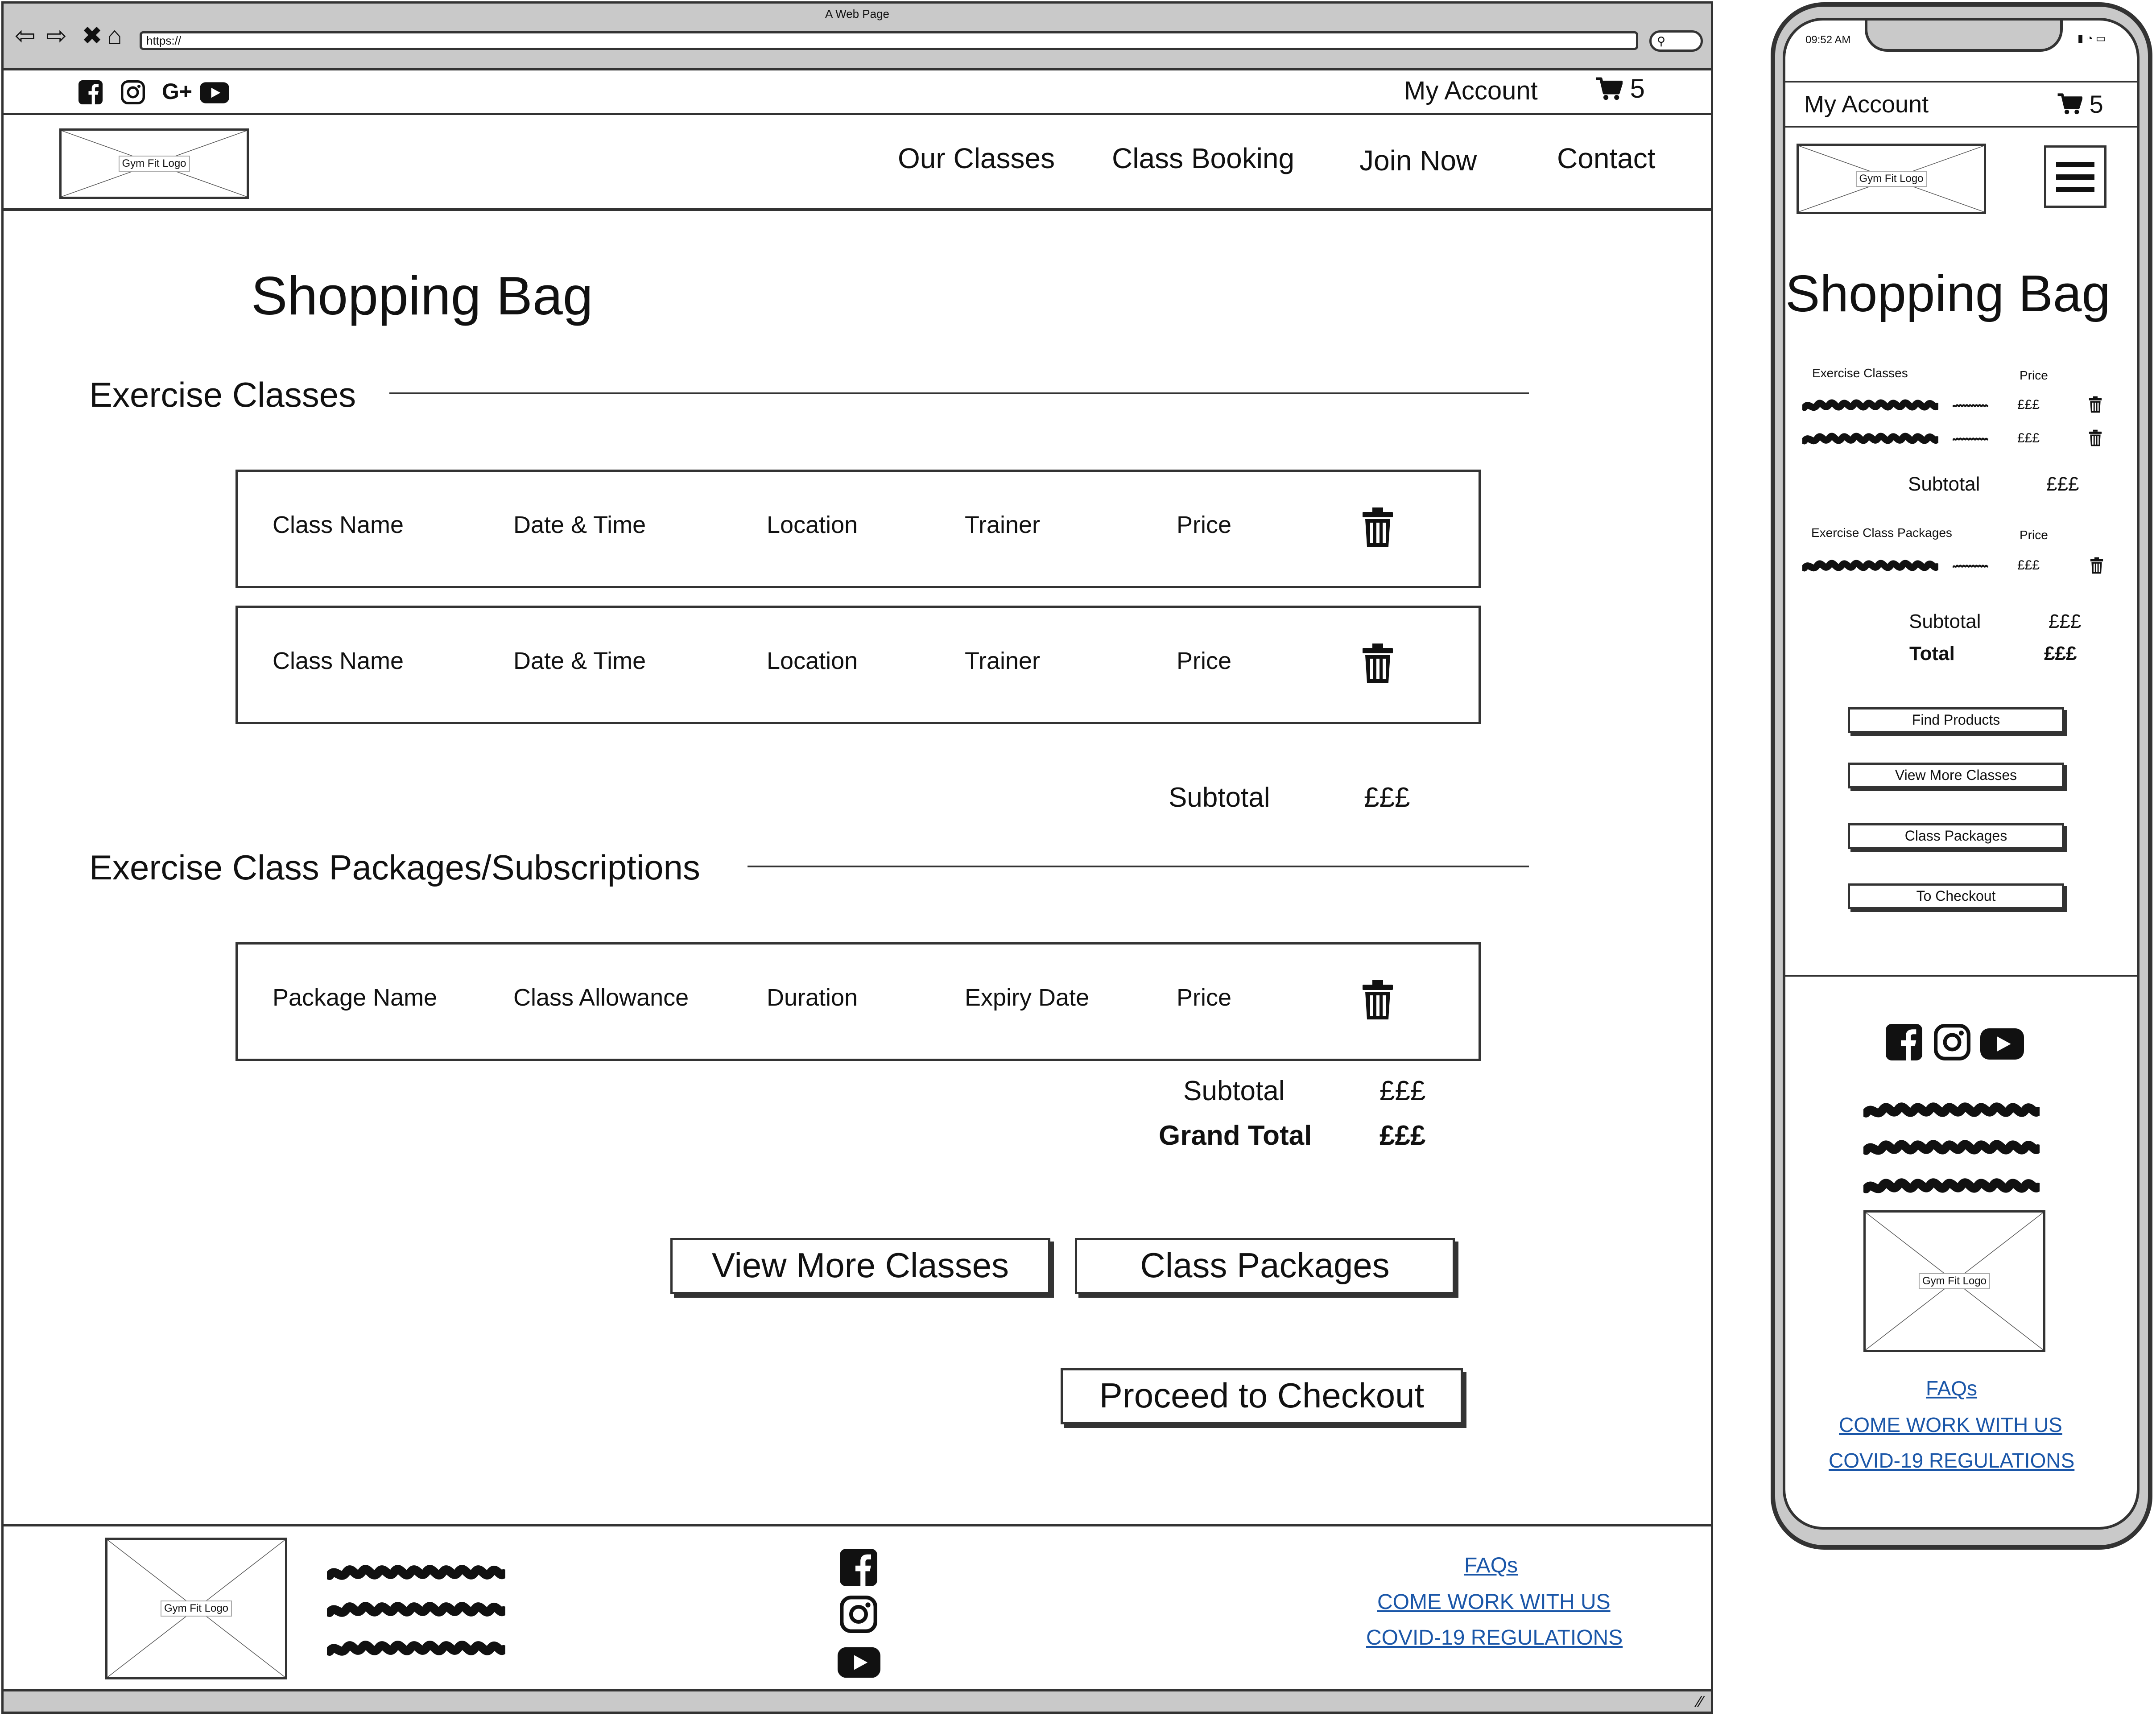  I want to click on nav-class-booking: Class Booking, so click(1203, 158).